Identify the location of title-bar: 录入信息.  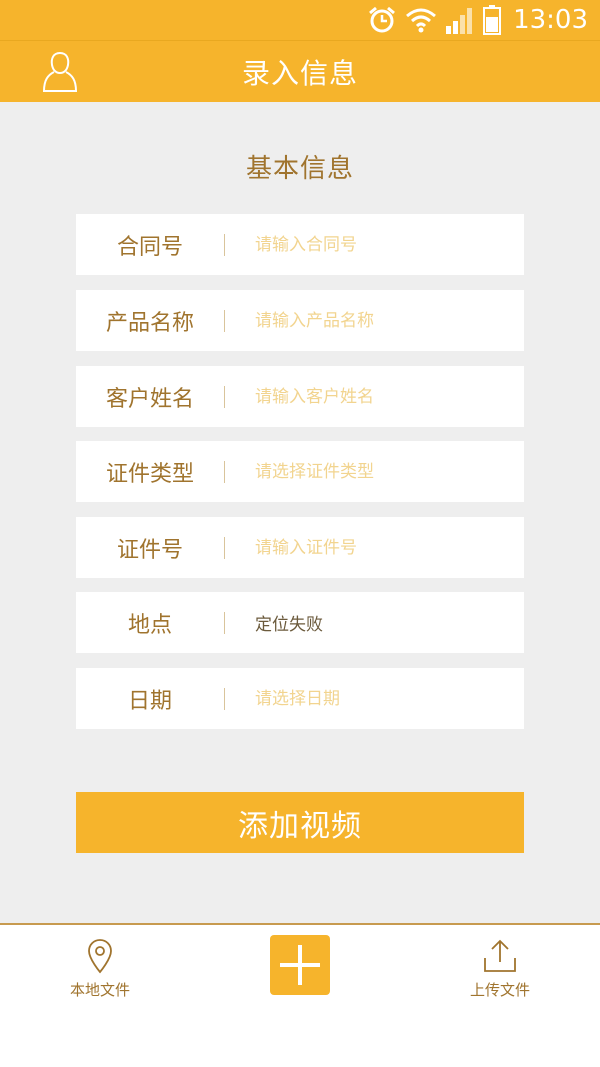
(300, 71).